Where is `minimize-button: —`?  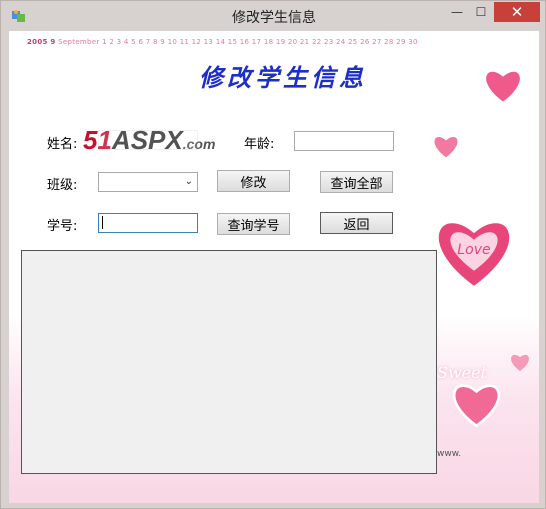 minimize-button: — is located at coordinates (457, 12).